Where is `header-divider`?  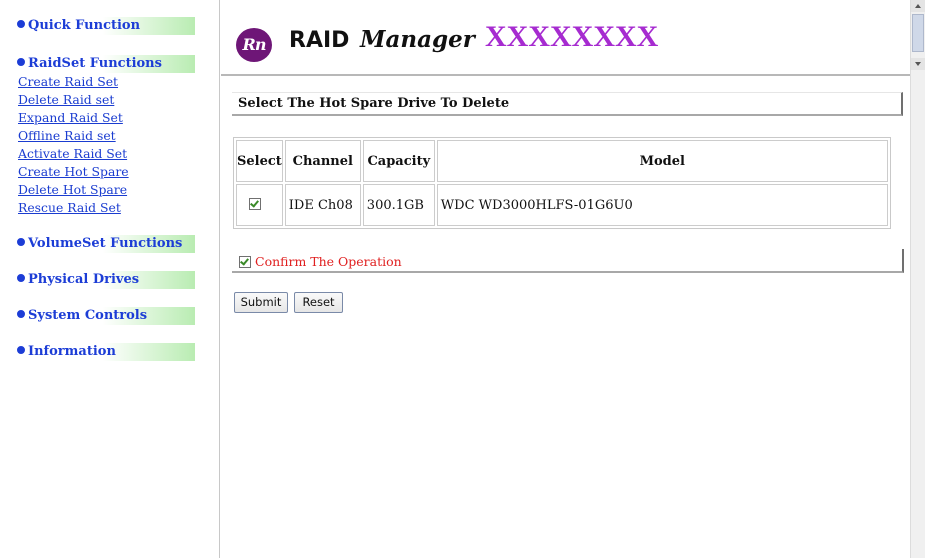
header-divider is located at coordinates (565, 75).